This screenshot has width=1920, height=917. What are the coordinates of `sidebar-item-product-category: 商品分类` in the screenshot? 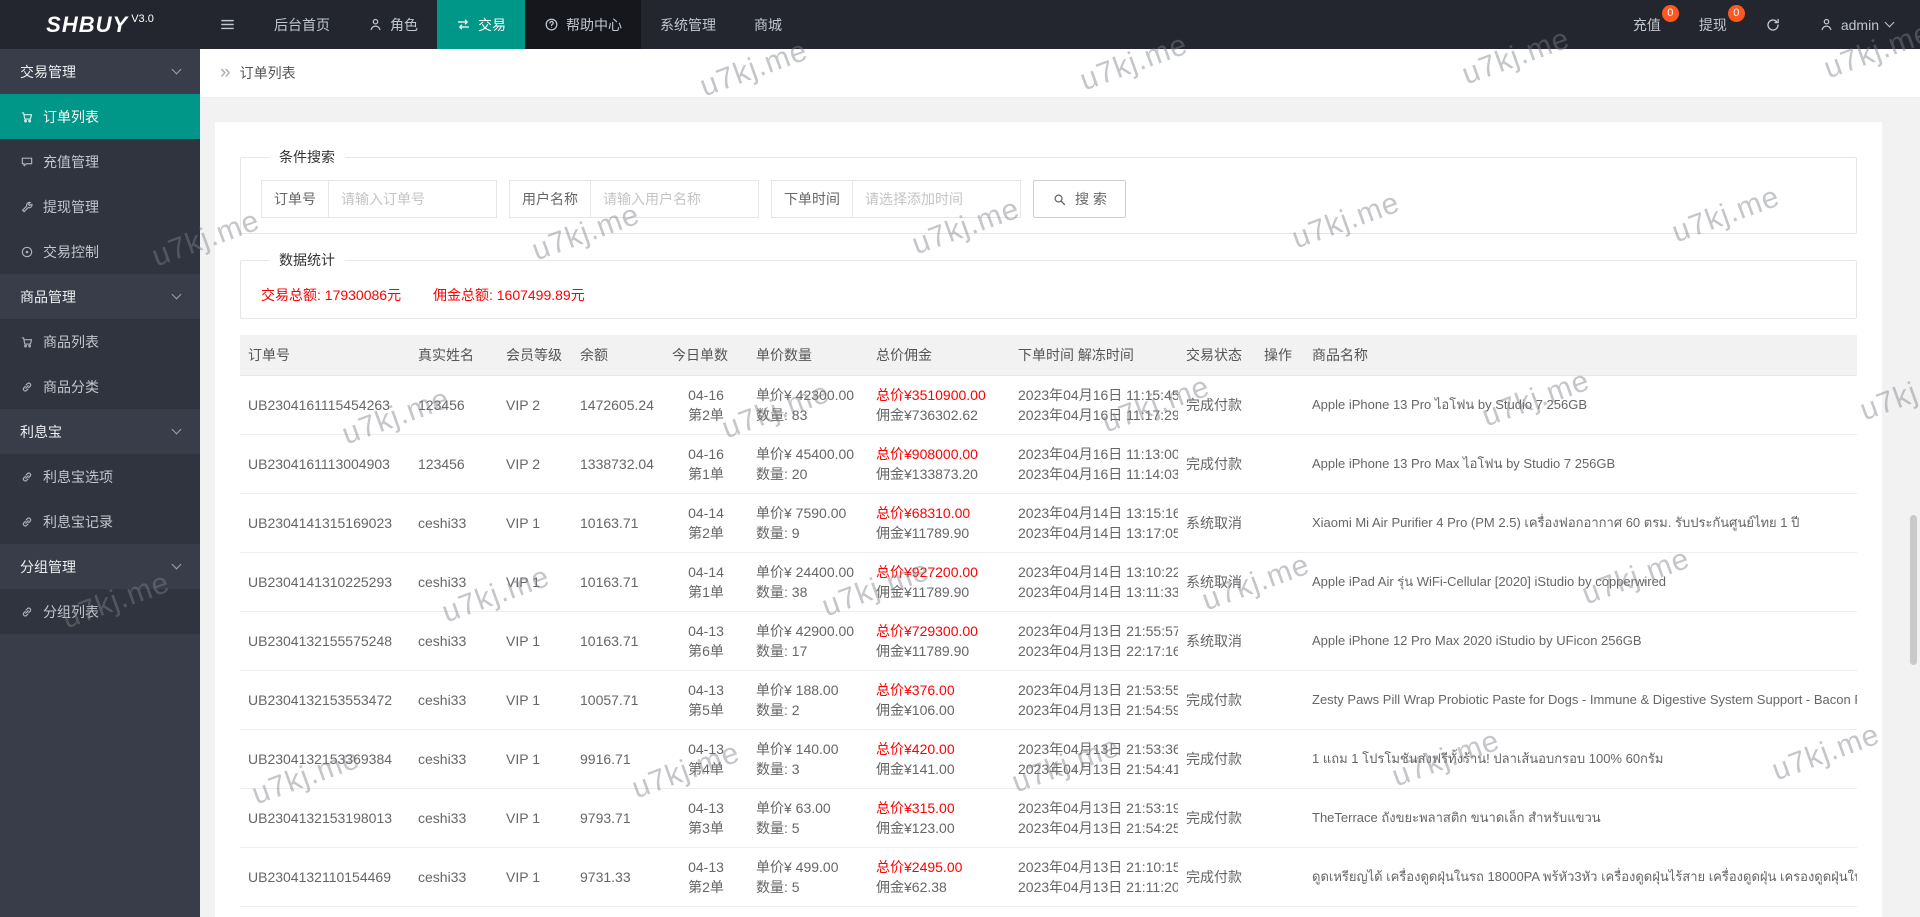 It's located at (100, 386).